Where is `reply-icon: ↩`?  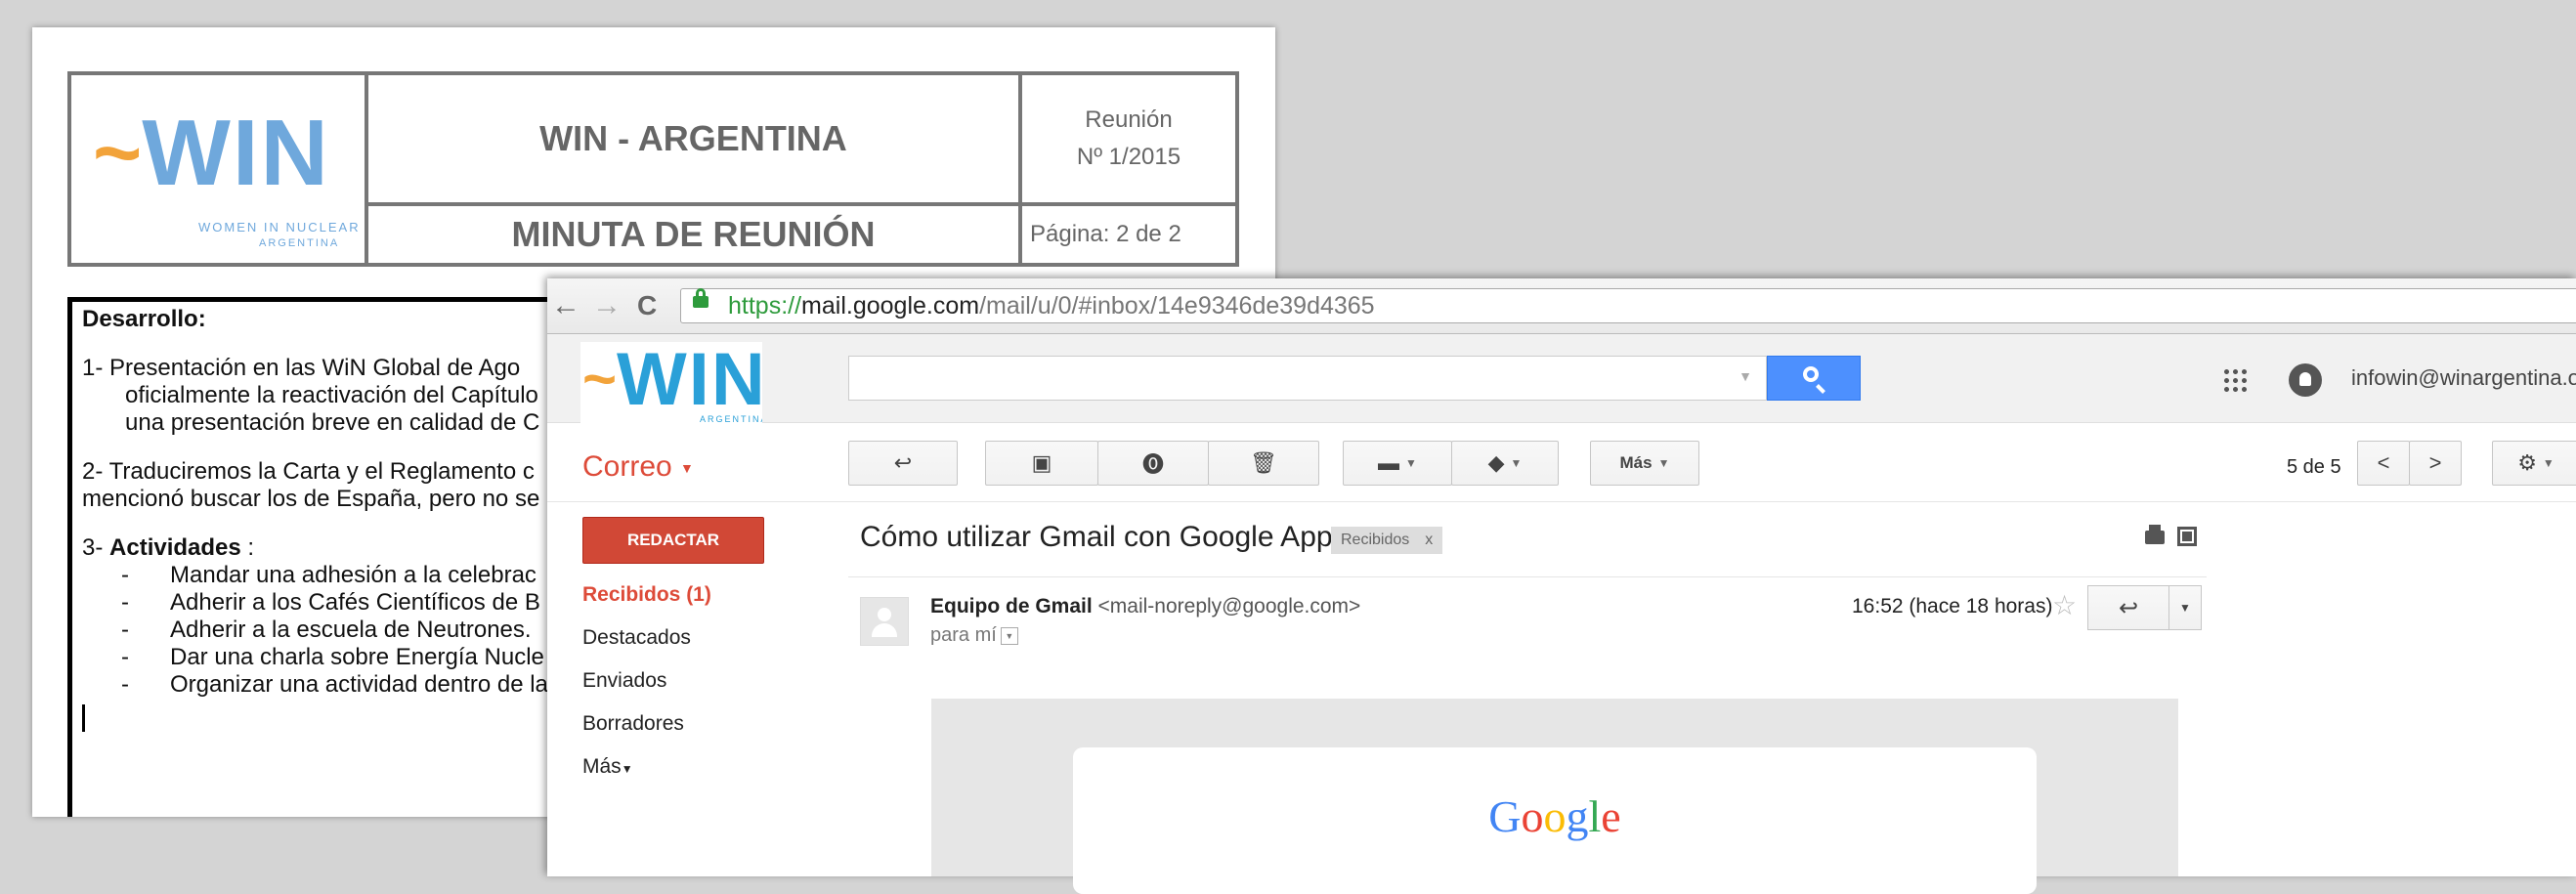 reply-icon: ↩ is located at coordinates (2128, 607).